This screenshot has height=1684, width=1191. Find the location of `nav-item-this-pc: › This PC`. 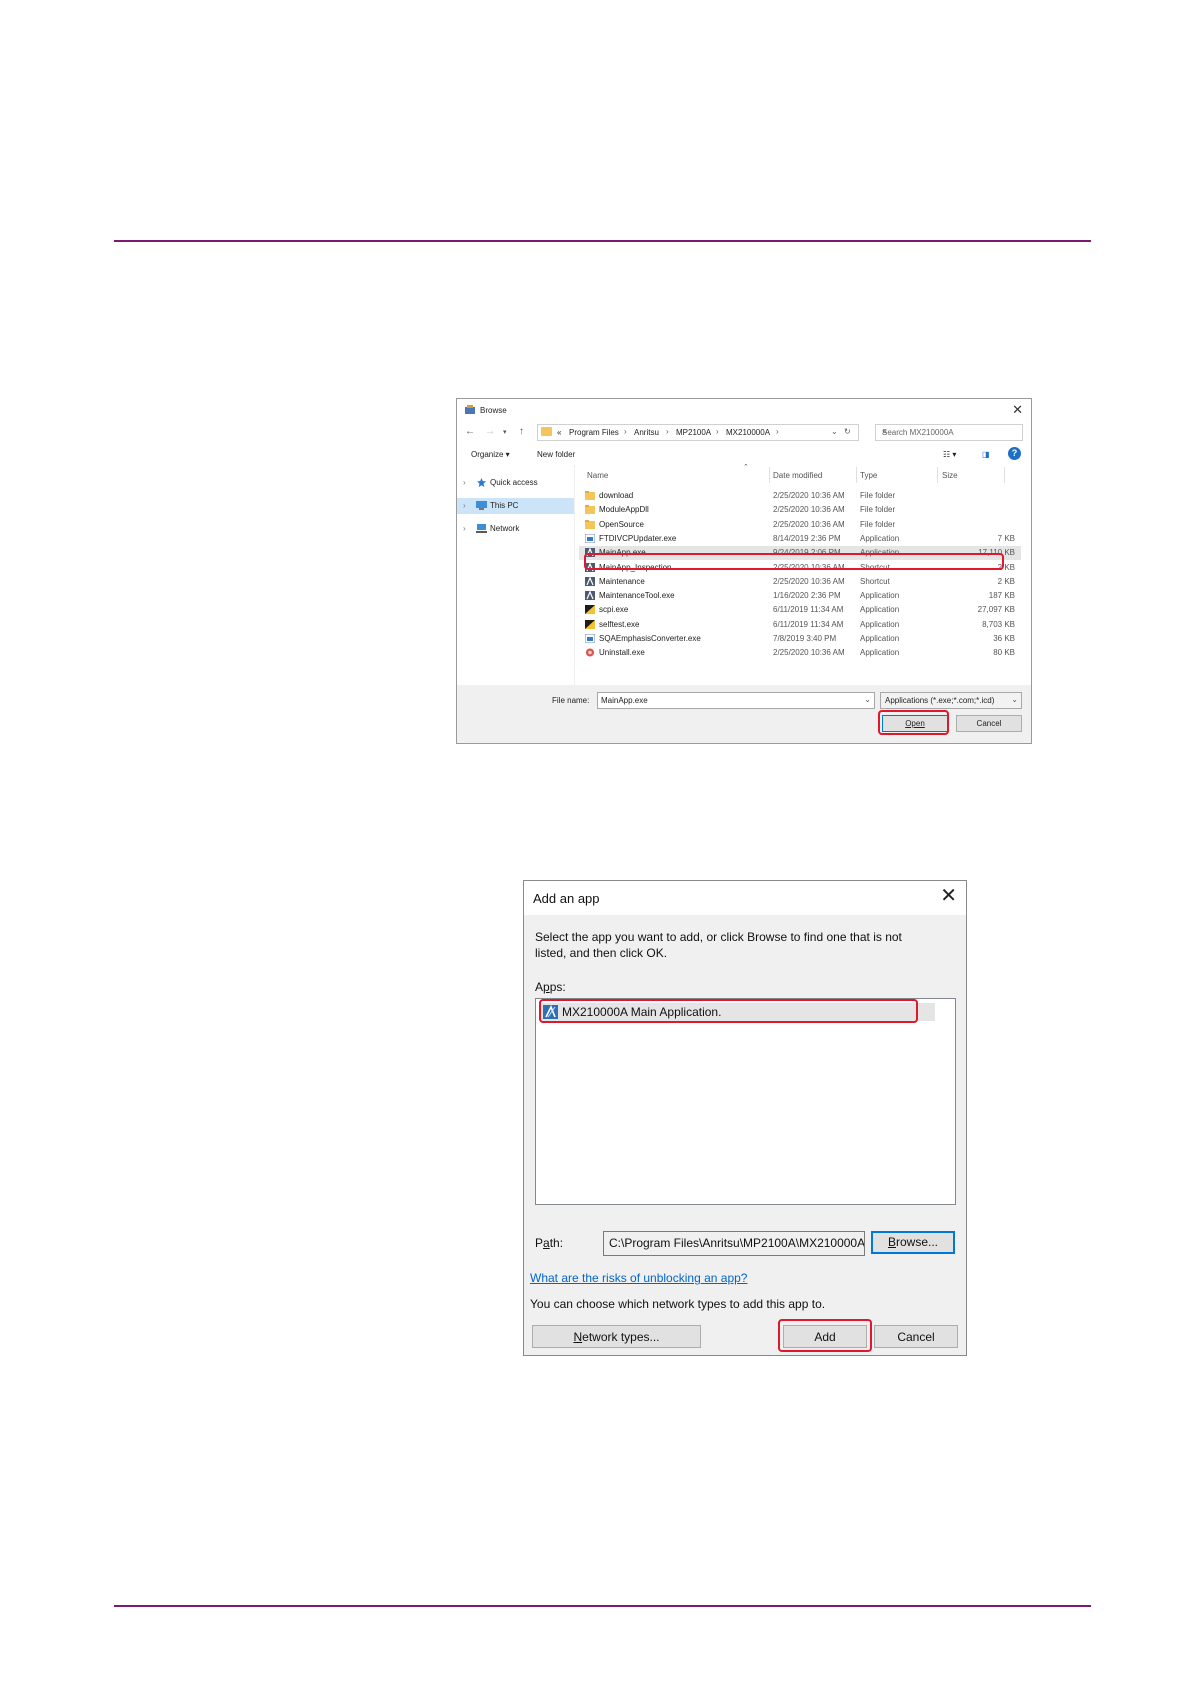

nav-item-this-pc: › This PC is located at coordinates (515, 506).